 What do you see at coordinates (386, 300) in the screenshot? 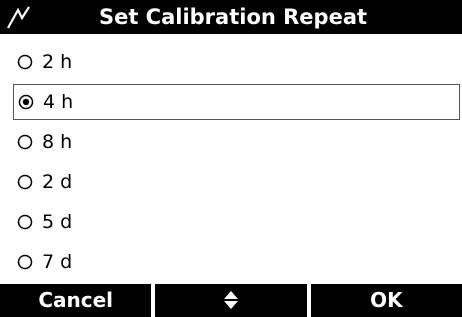
I see `ok-button: OK` at bounding box center [386, 300].